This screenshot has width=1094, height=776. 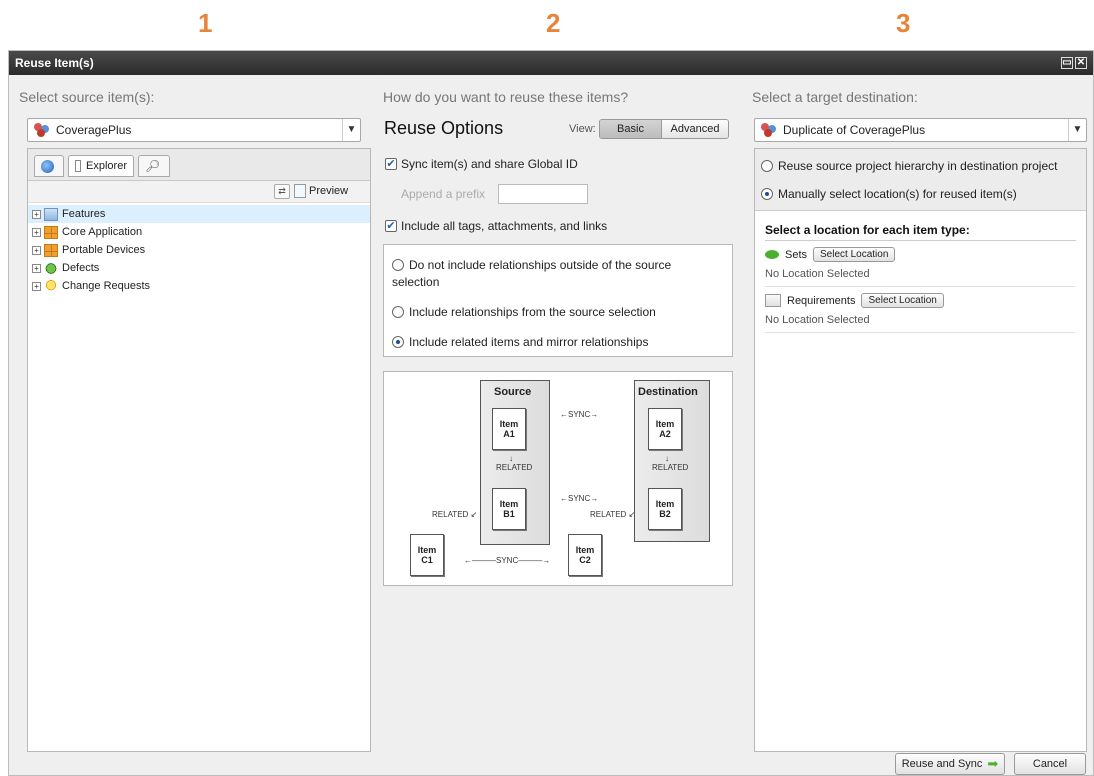 What do you see at coordinates (398, 342) in the screenshot?
I see `relationship-radio-selected` at bounding box center [398, 342].